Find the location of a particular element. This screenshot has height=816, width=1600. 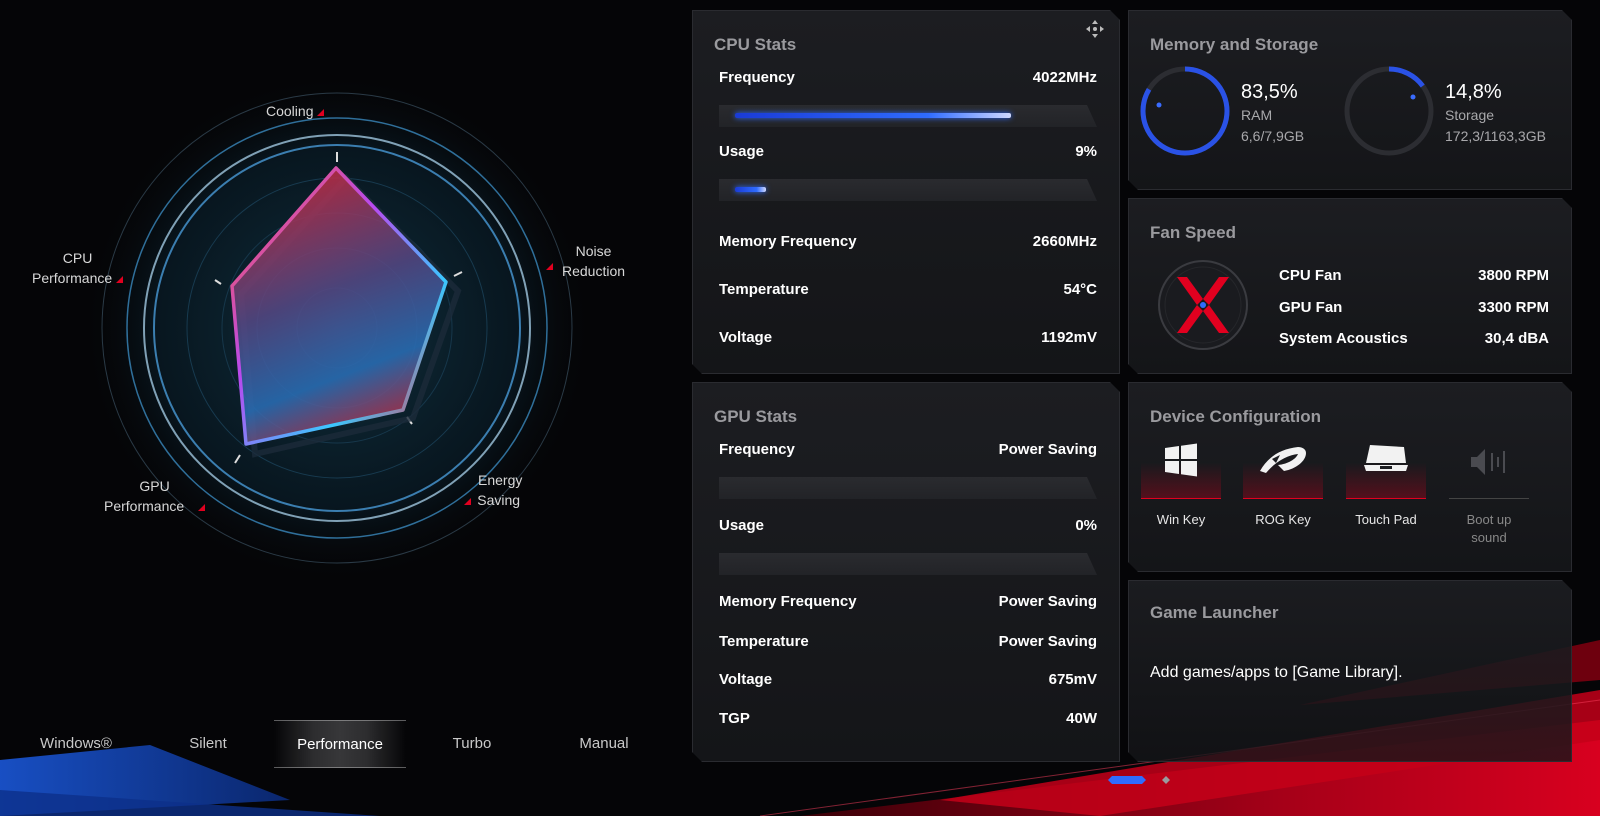

operating-mode-bar: Windows® Silent Performance Turbo Manual is located at coordinates (340, 744).